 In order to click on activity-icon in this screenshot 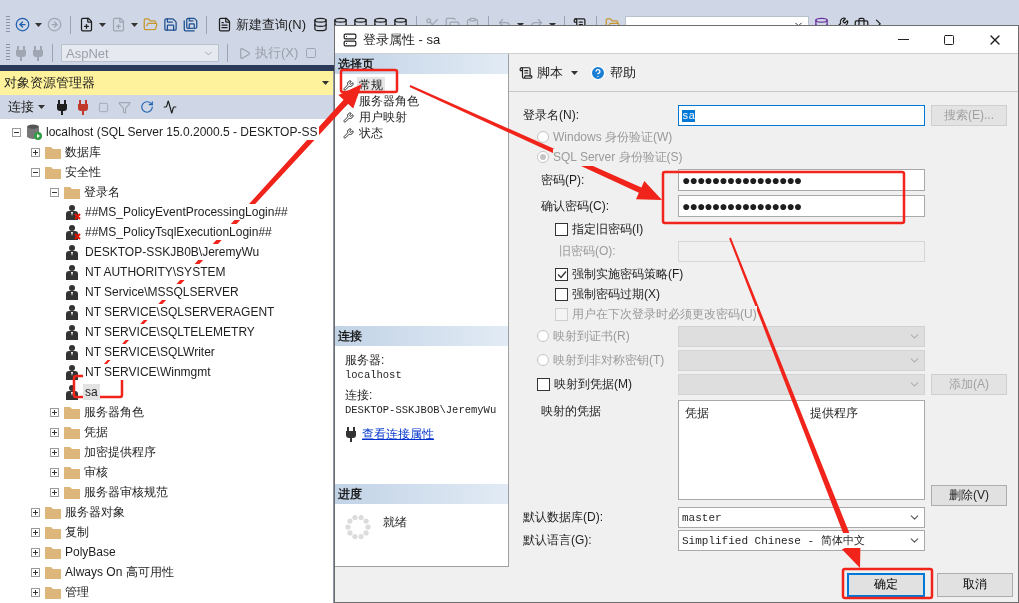, I will do `click(170, 107)`.